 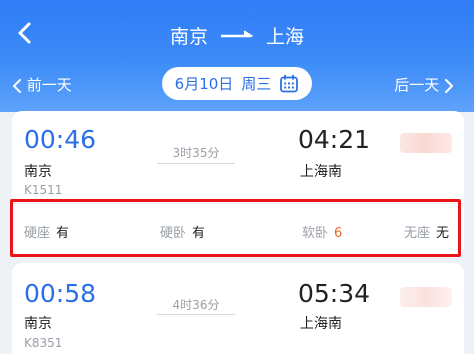 I want to click on depart-time: 00:46, so click(x=60, y=139).